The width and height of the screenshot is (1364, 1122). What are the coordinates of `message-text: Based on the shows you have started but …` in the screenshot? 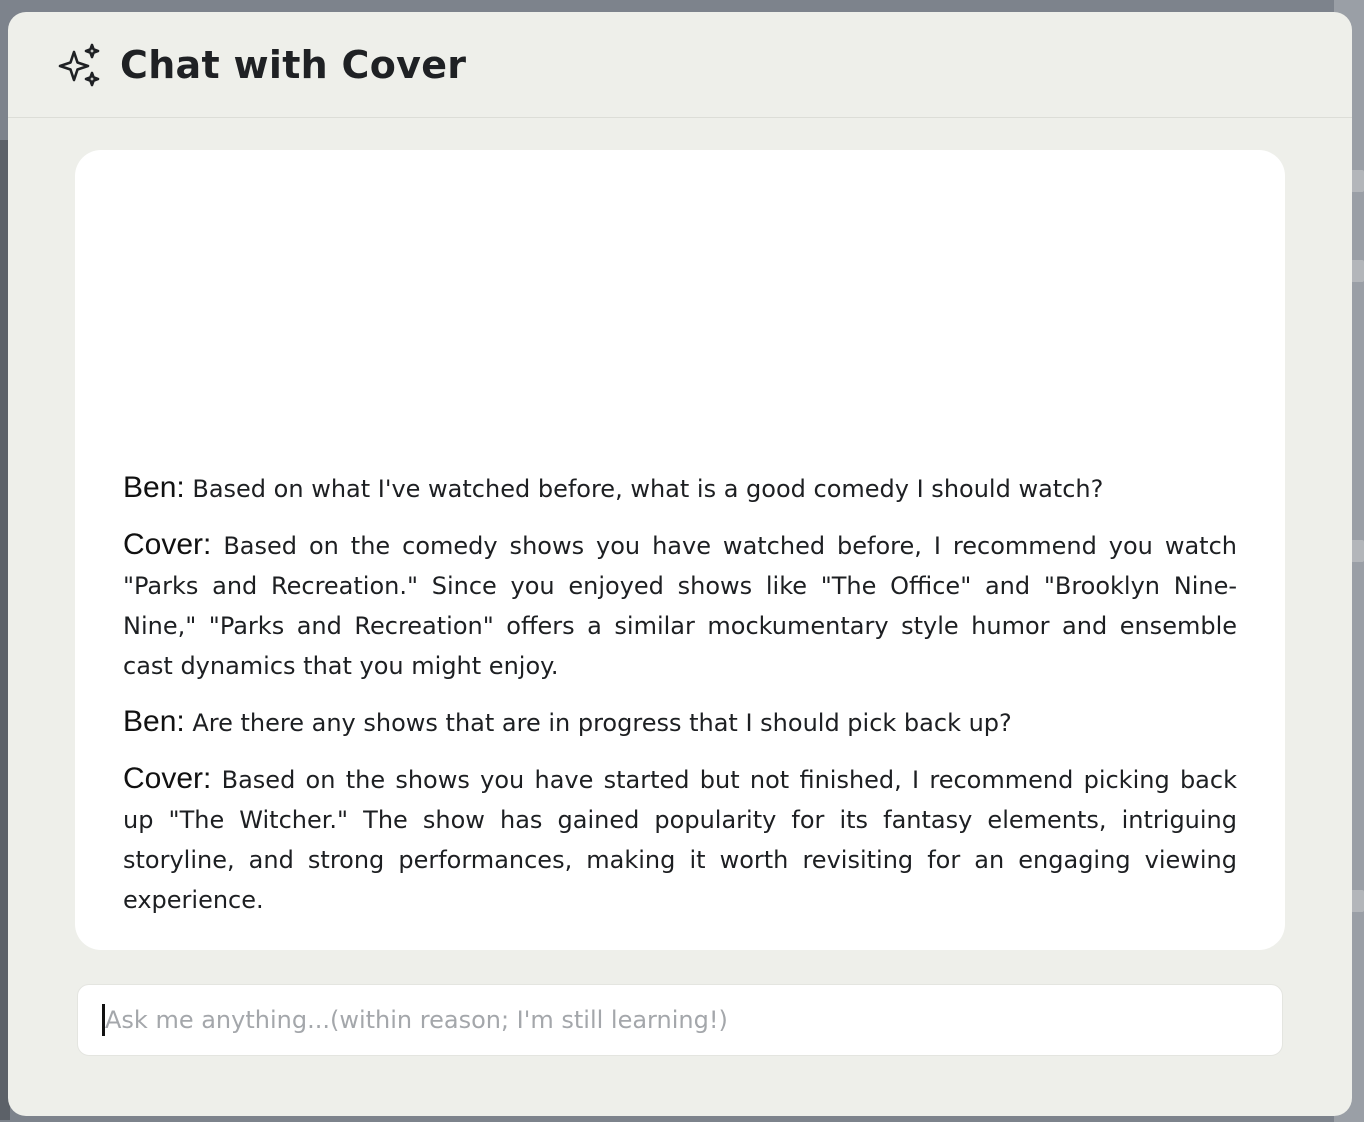 It's located at (680, 840).